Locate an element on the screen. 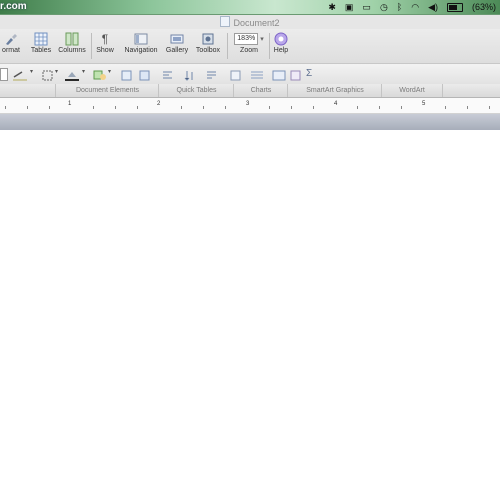 The height and width of the screenshot is (500, 500). menu-bar: r.com ✱ ▣ ▭ ◷ ᛒ ◠ ◀) (63%) is located at coordinates (250, 7).